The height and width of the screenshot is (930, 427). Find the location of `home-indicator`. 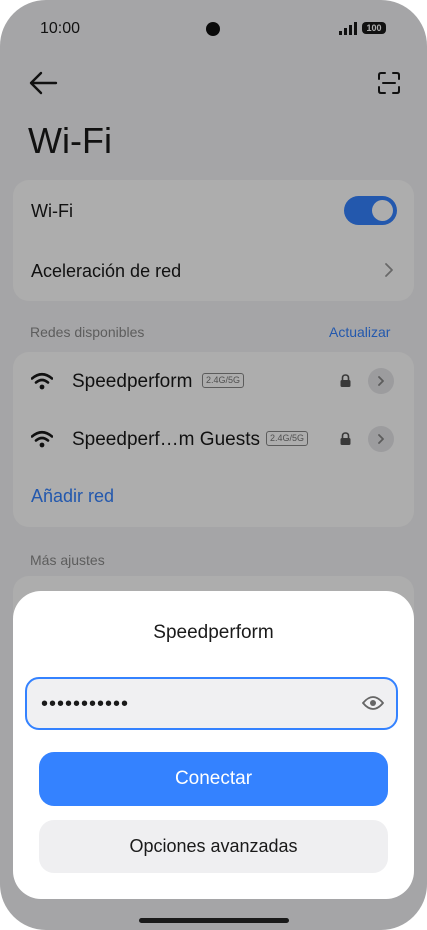

home-indicator is located at coordinates (214, 920).